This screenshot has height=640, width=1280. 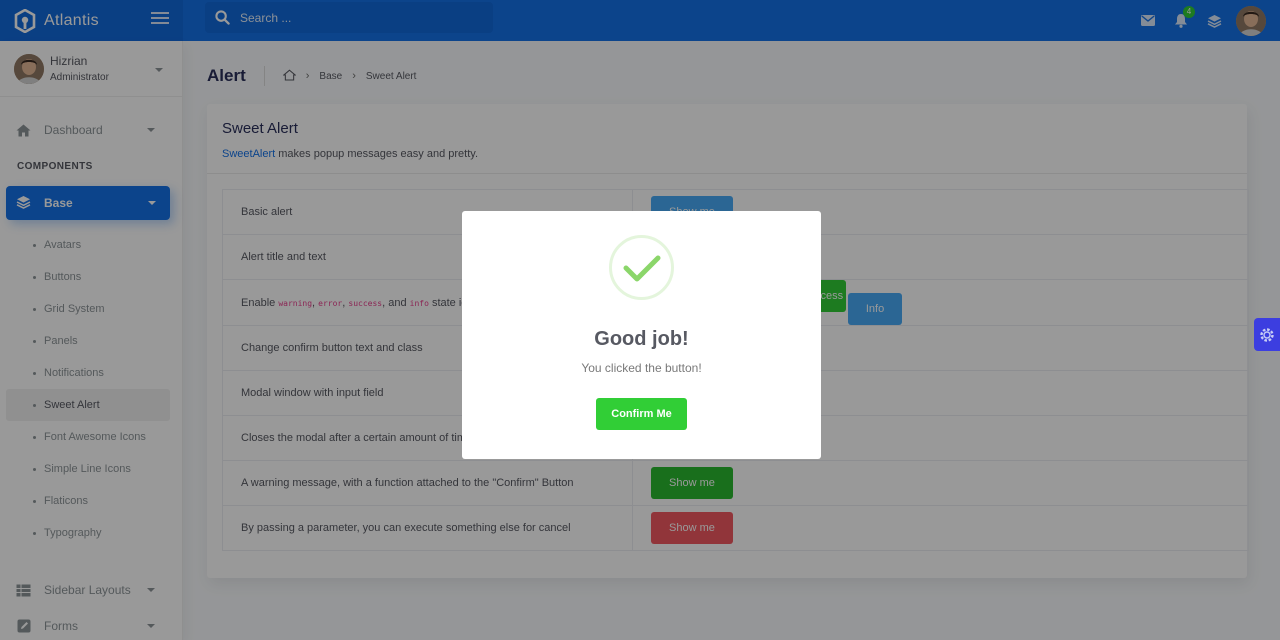 What do you see at coordinates (641, 414) in the screenshot?
I see `confirm-button: Confirm Me` at bounding box center [641, 414].